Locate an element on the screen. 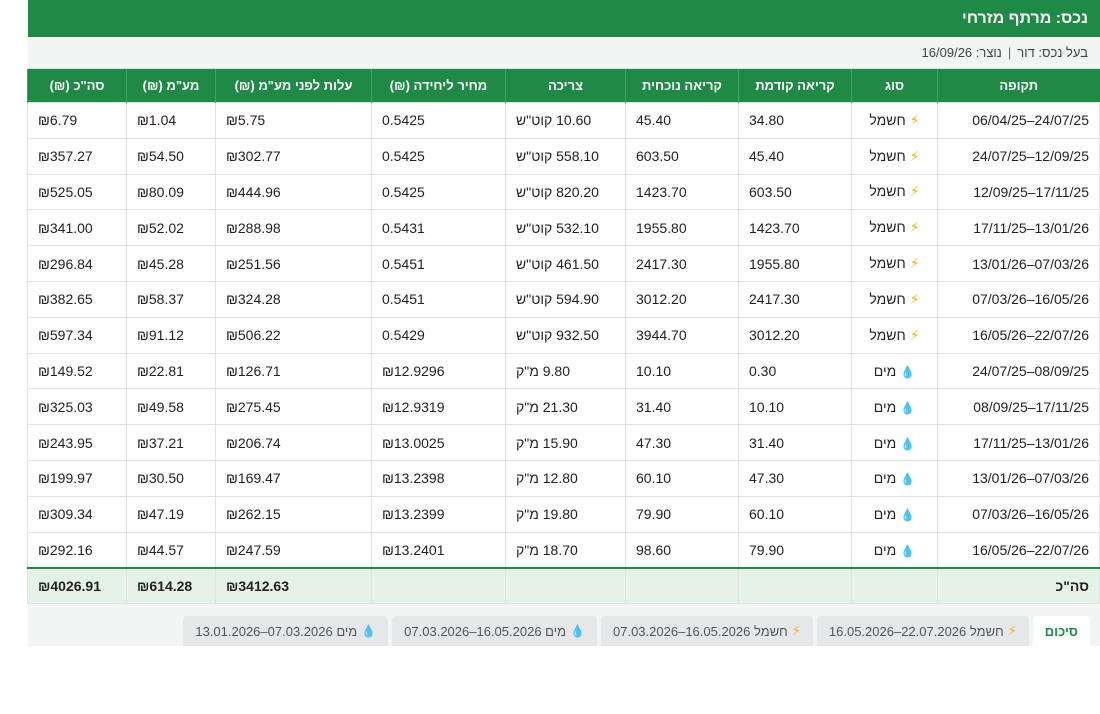  column-header: מחיר ליחידה (₪) is located at coordinates (438, 86).